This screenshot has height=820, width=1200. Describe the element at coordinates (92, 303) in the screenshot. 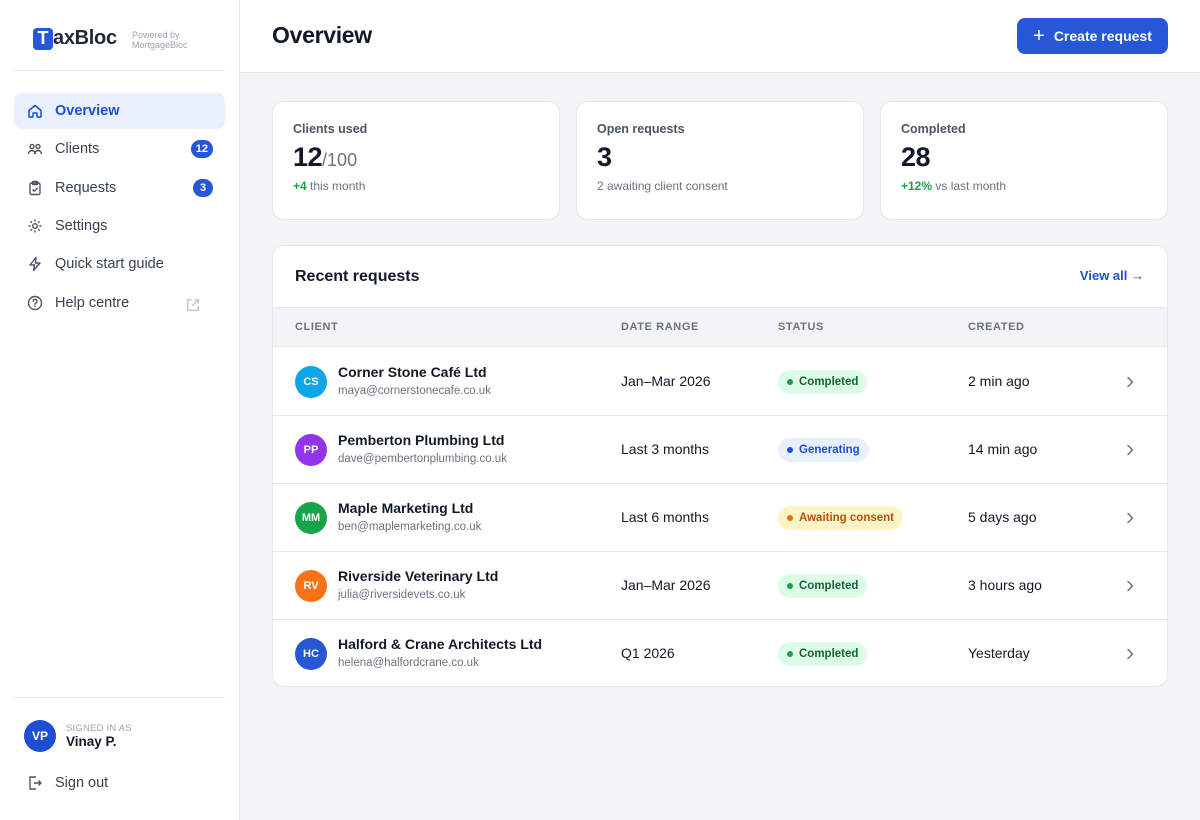

I see `sidebar-item-label: Help centre` at that location.